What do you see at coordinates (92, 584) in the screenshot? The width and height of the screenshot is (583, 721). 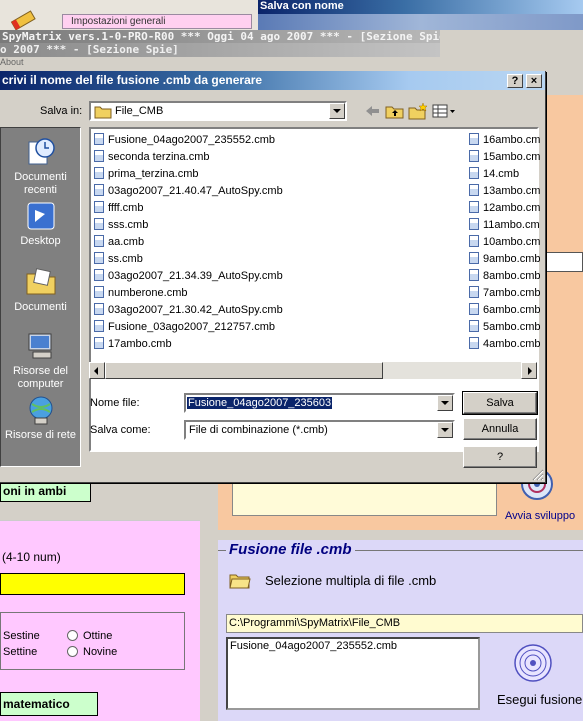 I see `numbers-field` at bounding box center [92, 584].